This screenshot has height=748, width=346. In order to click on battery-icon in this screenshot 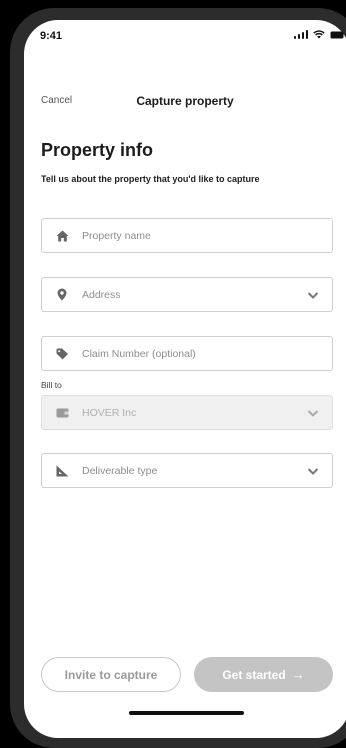, I will do `click(338, 35)`.